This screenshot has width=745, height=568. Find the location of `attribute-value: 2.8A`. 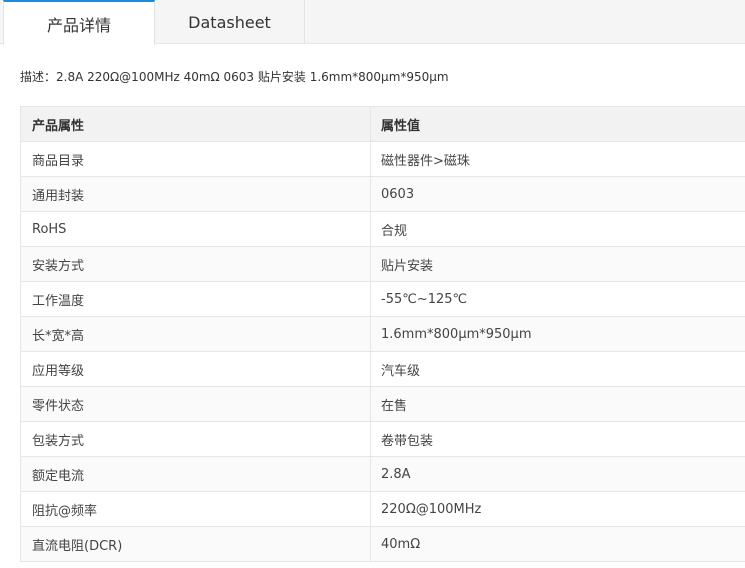

attribute-value: 2.8A is located at coordinates (396, 474).